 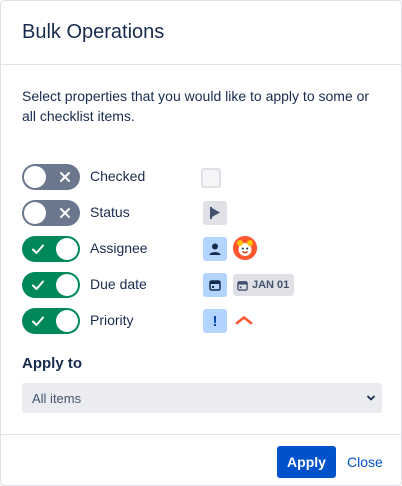 I want to click on flag-icon, so click(x=215, y=213).